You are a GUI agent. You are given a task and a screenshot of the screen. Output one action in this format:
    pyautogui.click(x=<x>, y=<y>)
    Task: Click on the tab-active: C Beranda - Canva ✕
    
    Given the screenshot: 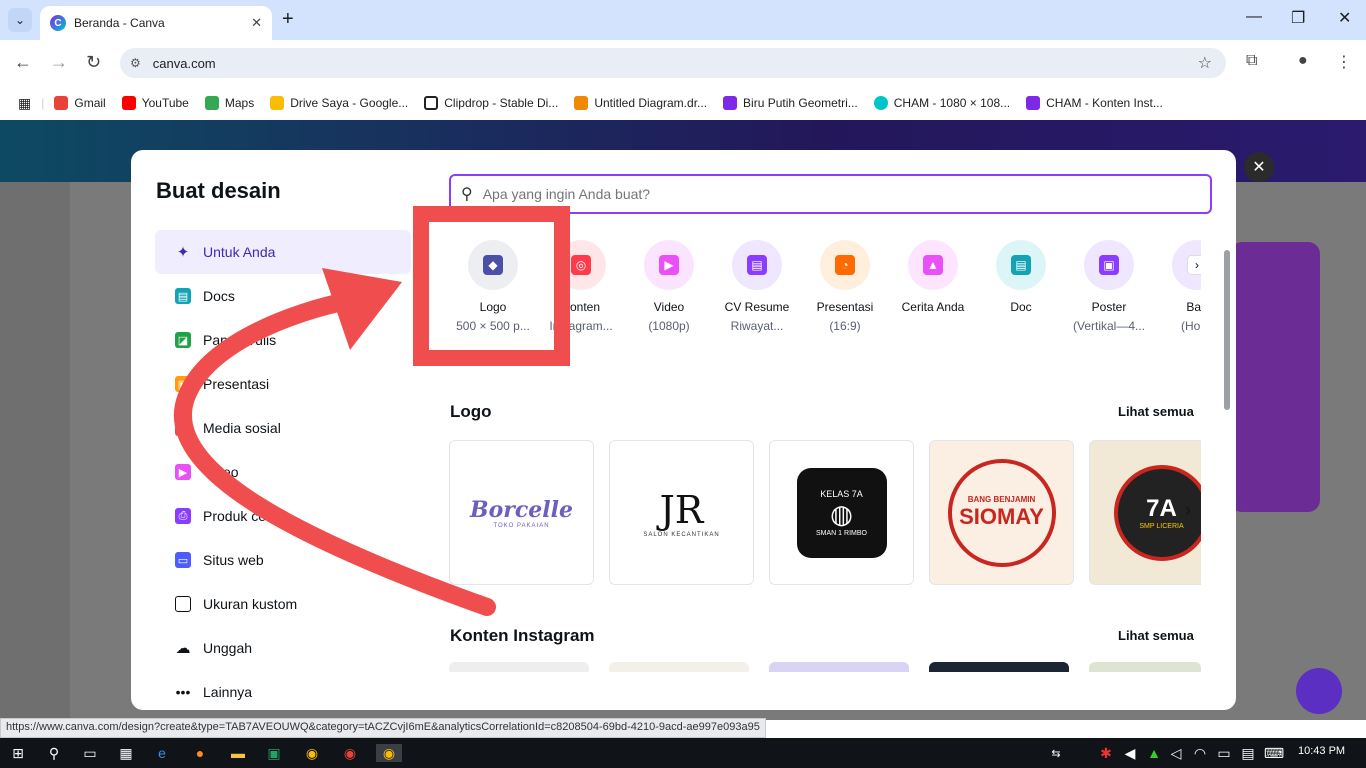 What is the action you would take?
    pyautogui.click(x=156, y=23)
    